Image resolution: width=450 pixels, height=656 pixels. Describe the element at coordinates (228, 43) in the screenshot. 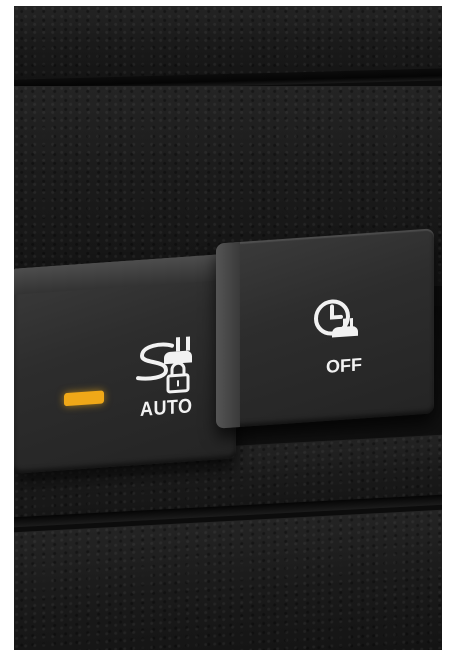

I see `trim-panel-top` at that location.